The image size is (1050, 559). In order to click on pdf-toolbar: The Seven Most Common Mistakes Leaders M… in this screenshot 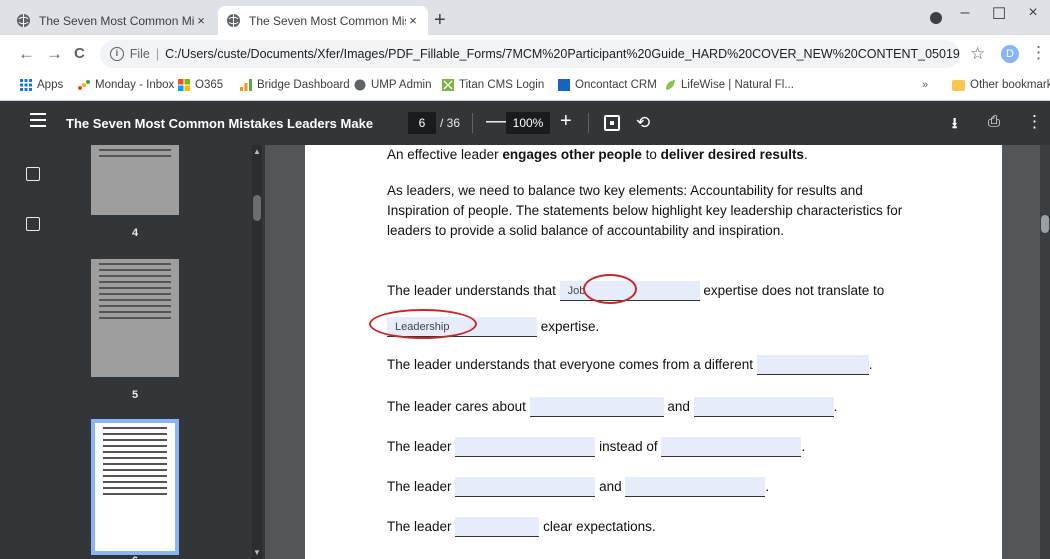, I will do `click(525, 123)`.